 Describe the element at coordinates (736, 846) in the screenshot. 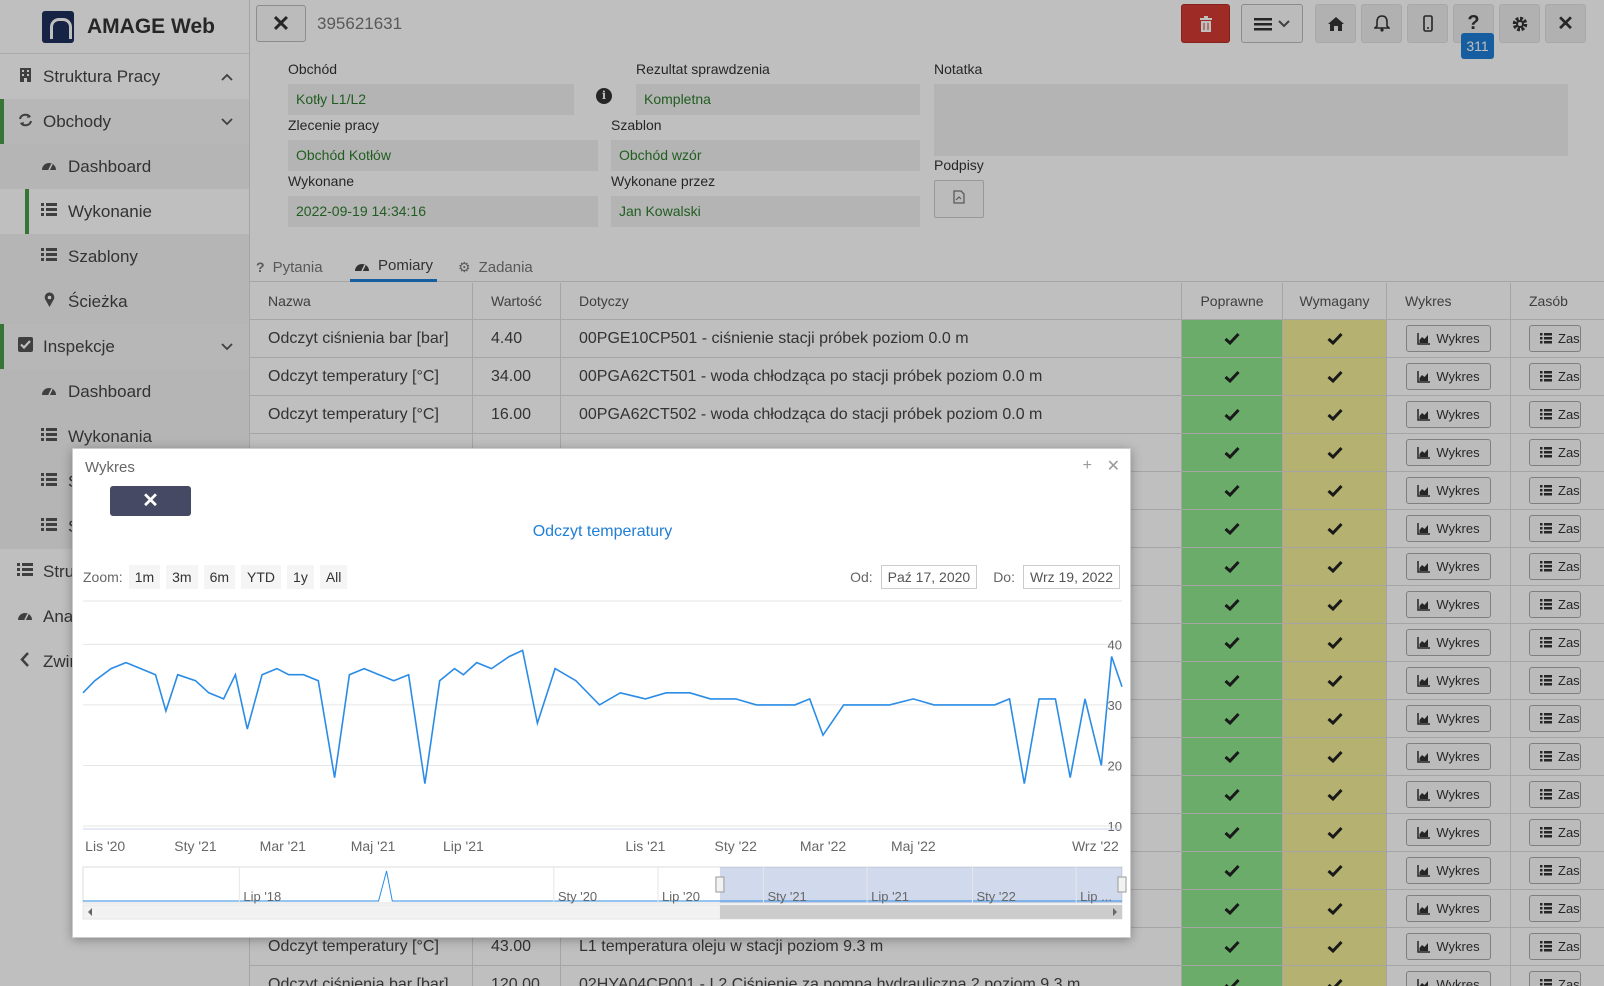

I see `x-tick-label: Sty '22` at that location.